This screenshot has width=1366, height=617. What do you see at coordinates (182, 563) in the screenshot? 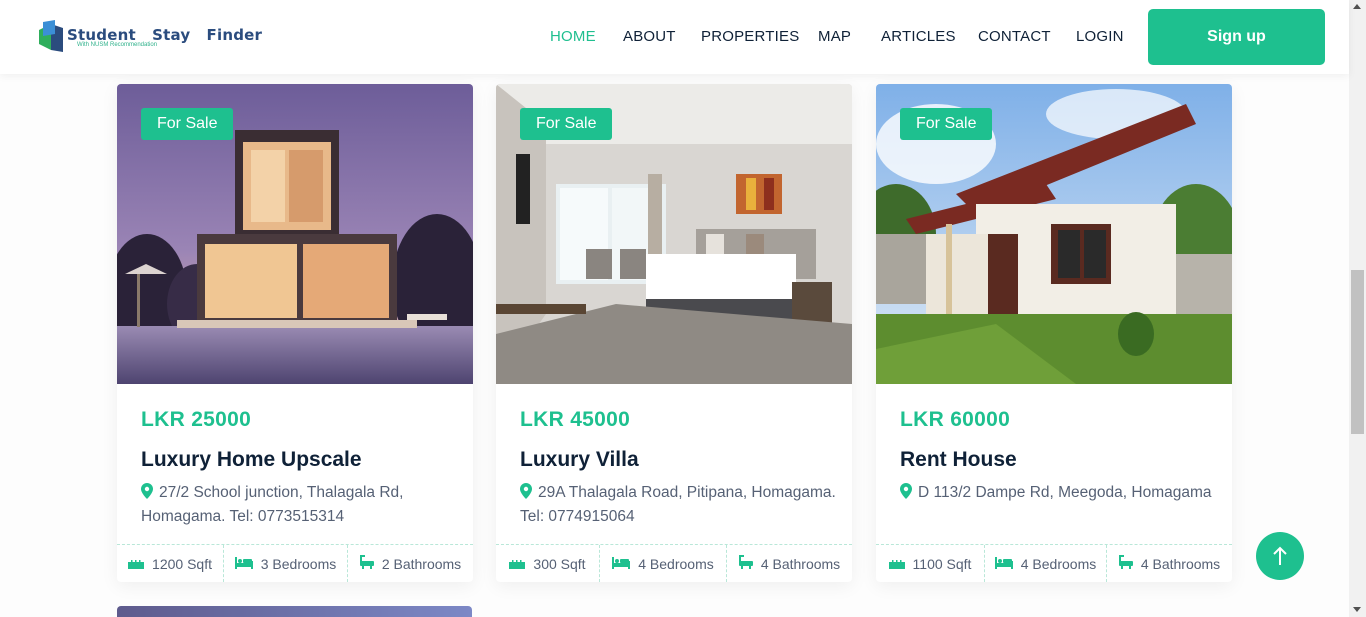
I see `area-value: 1200 Sqft` at bounding box center [182, 563].